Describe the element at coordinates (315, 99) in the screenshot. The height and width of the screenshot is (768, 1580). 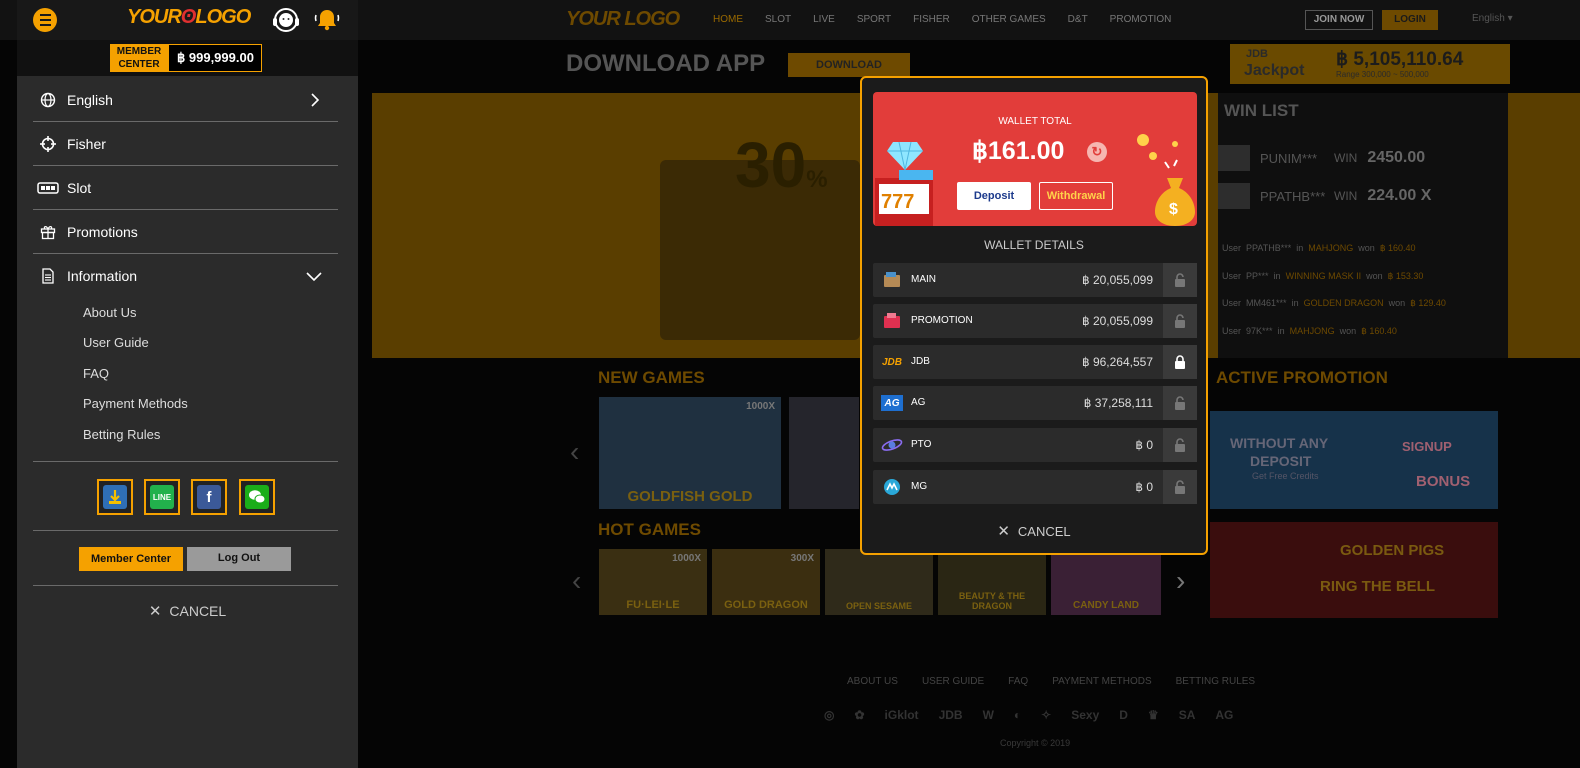
I see `chevron-right-icon` at that location.